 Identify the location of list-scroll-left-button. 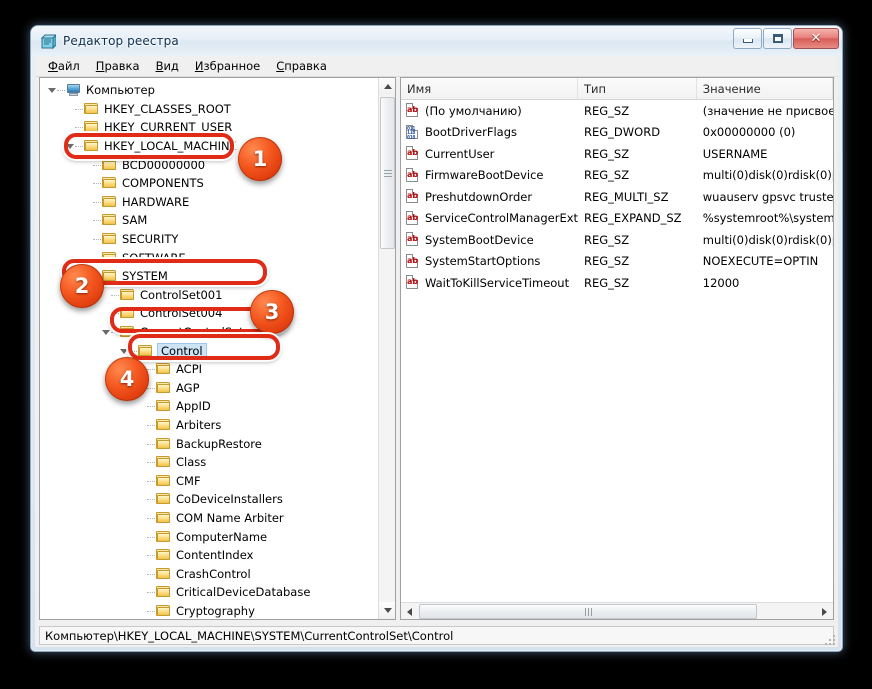
(409, 611).